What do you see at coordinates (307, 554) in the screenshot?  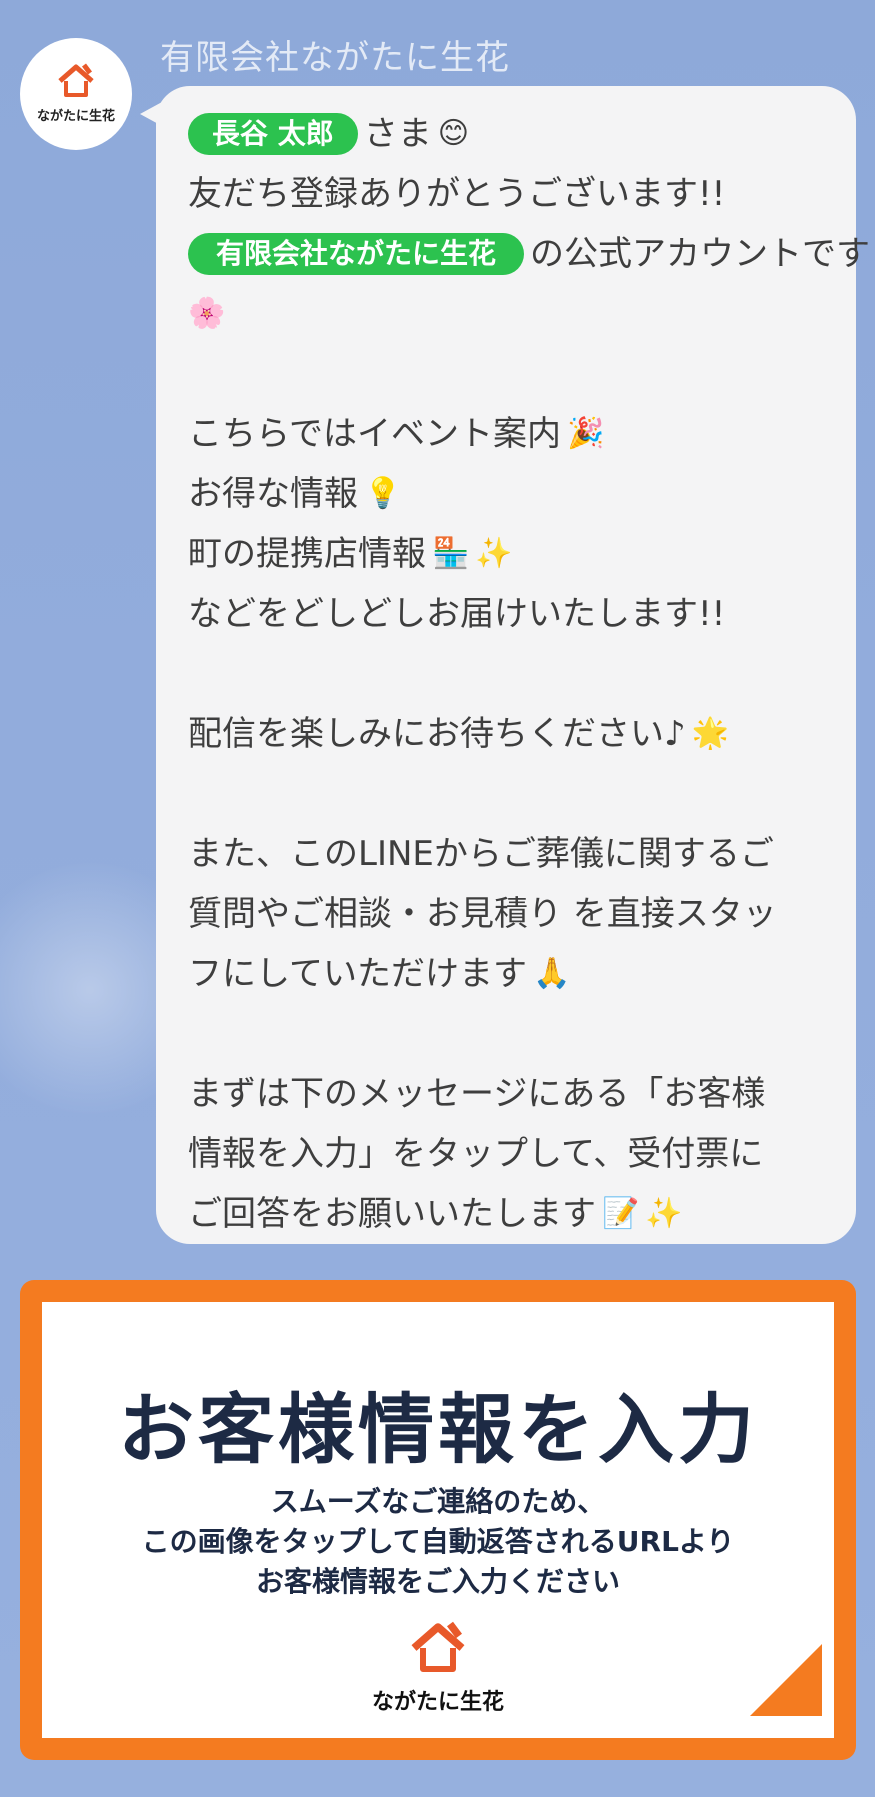 I see `partners-text: 町の提携店情報` at bounding box center [307, 554].